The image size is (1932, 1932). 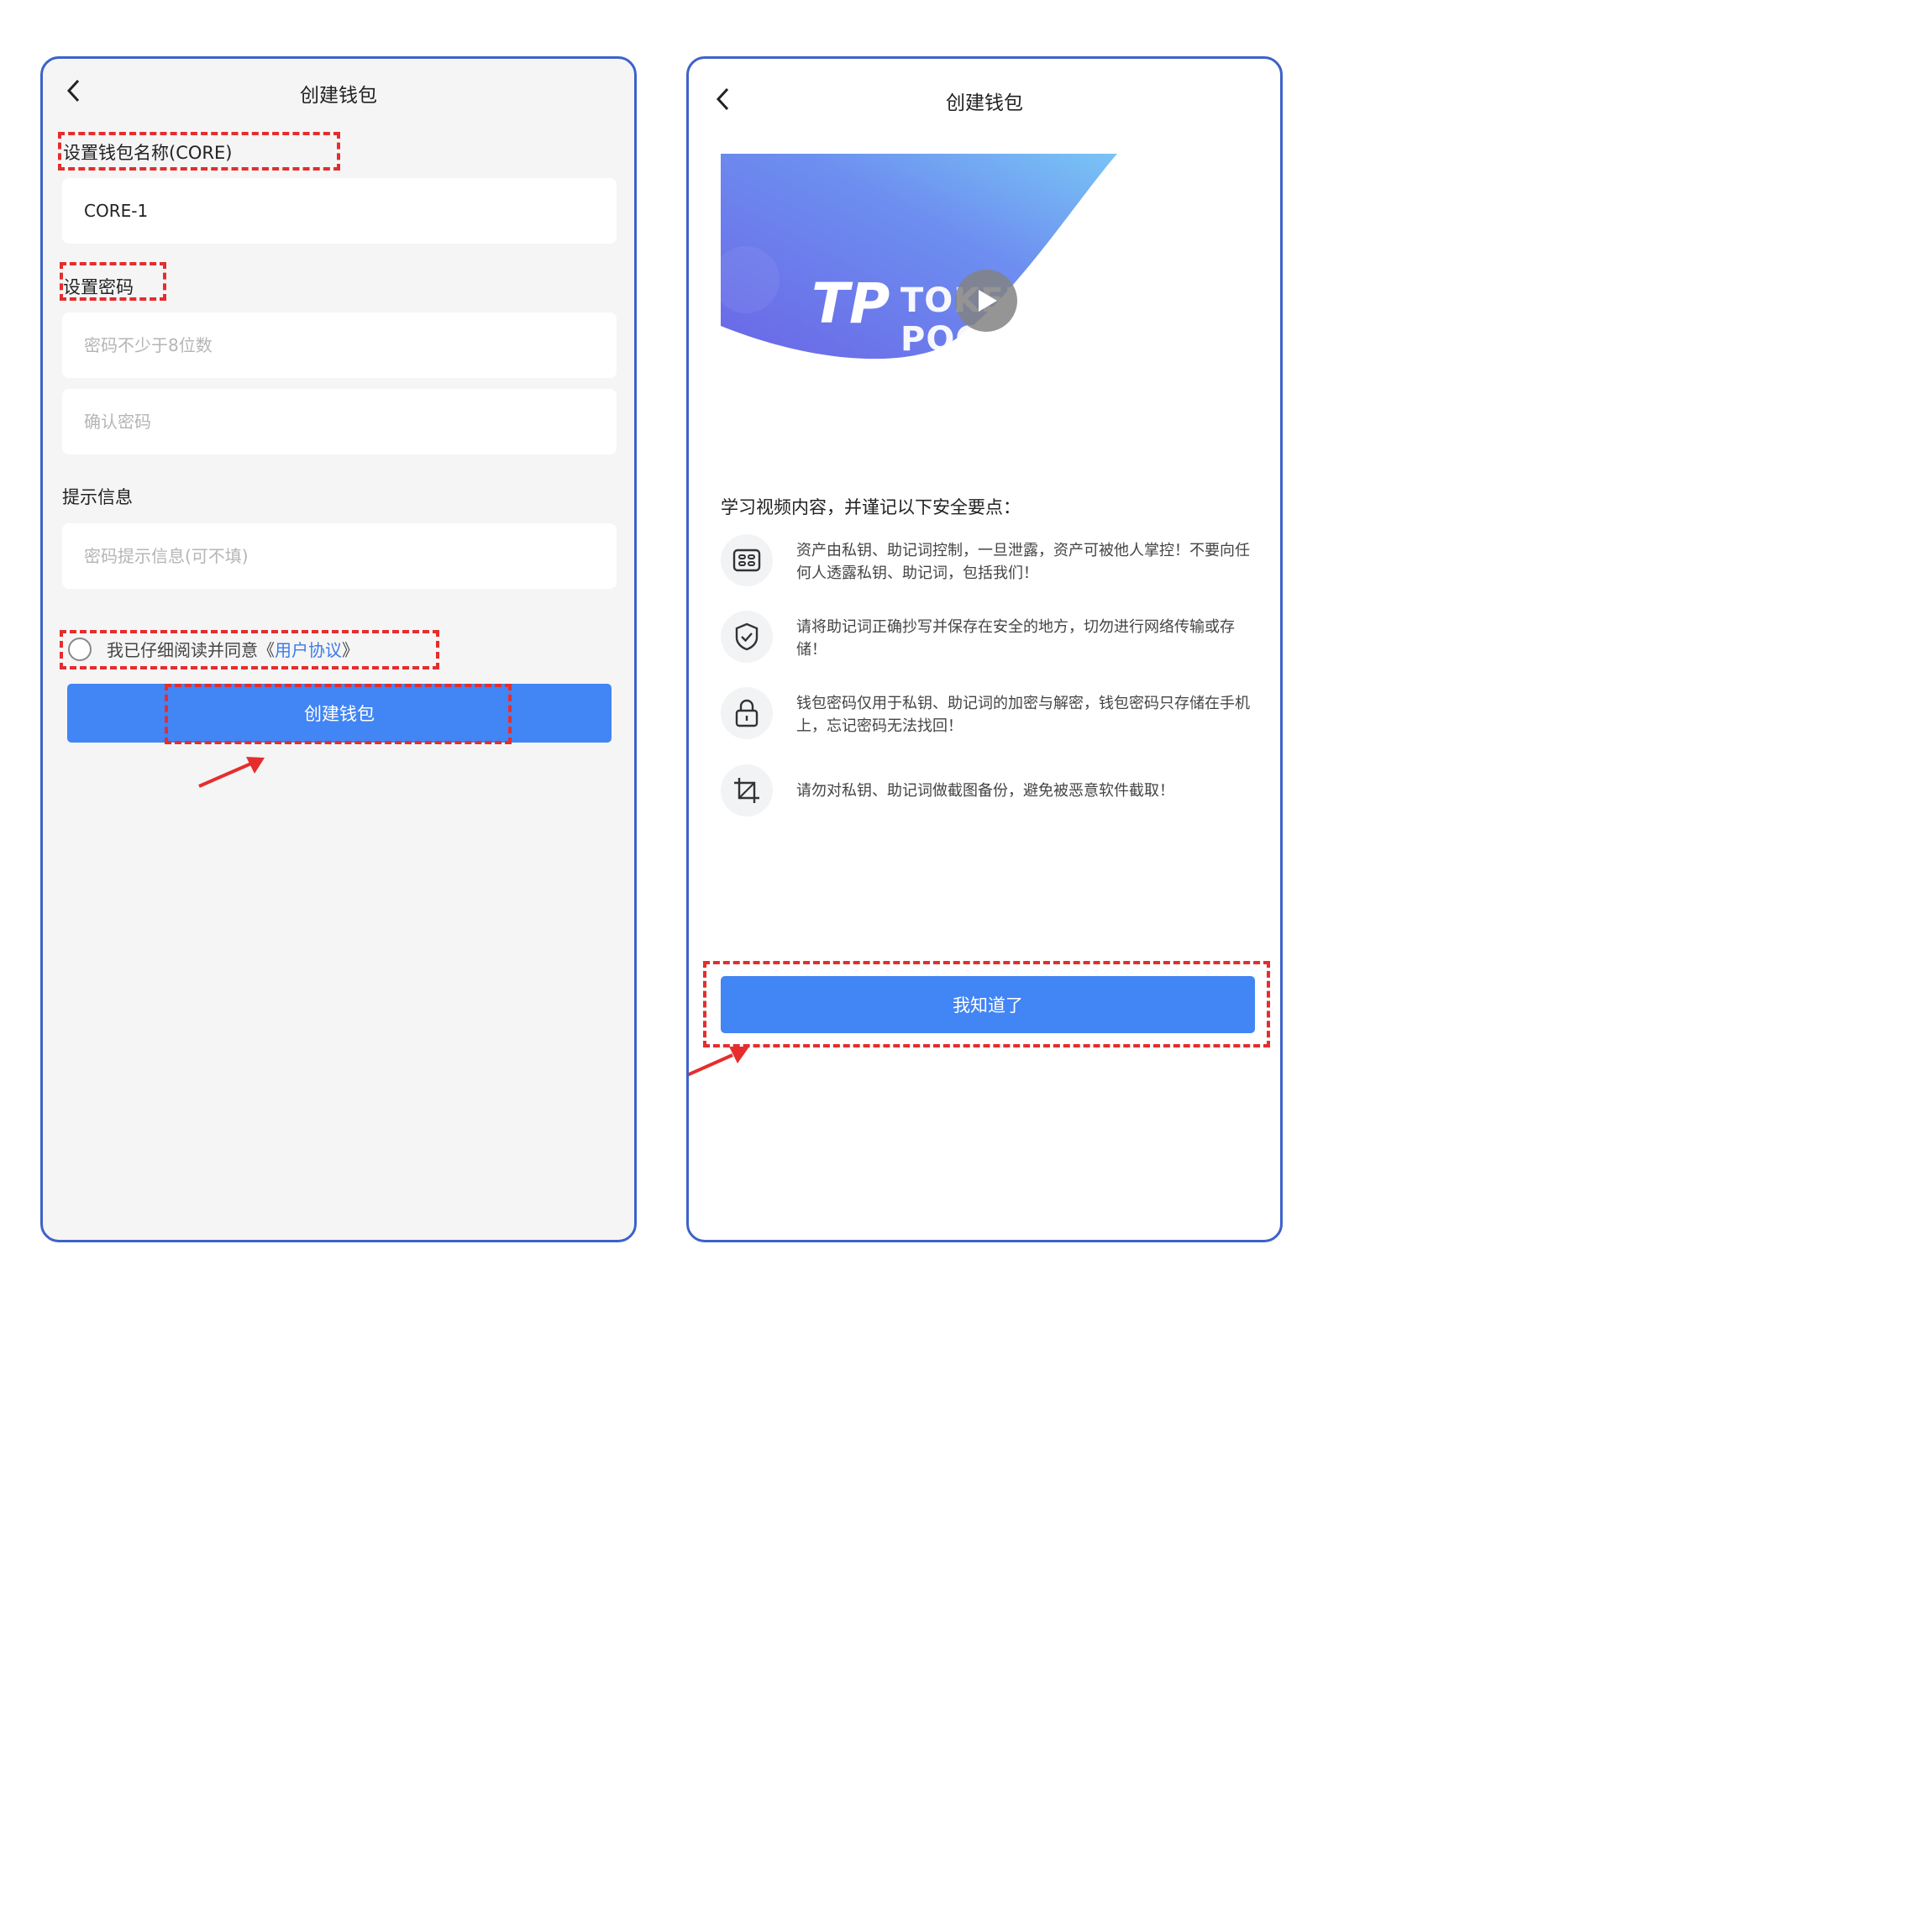 I want to click on wallet-name-label: 设置钱包名称(CORE), so click(x=148, y=153).